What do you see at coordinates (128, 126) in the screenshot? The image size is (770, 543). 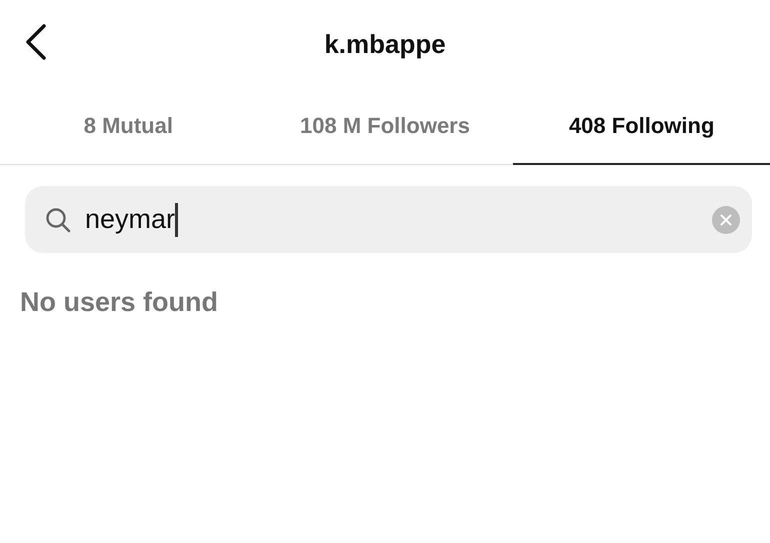 I see `tab: 8 Mutual` at bounding box center [128, 126].